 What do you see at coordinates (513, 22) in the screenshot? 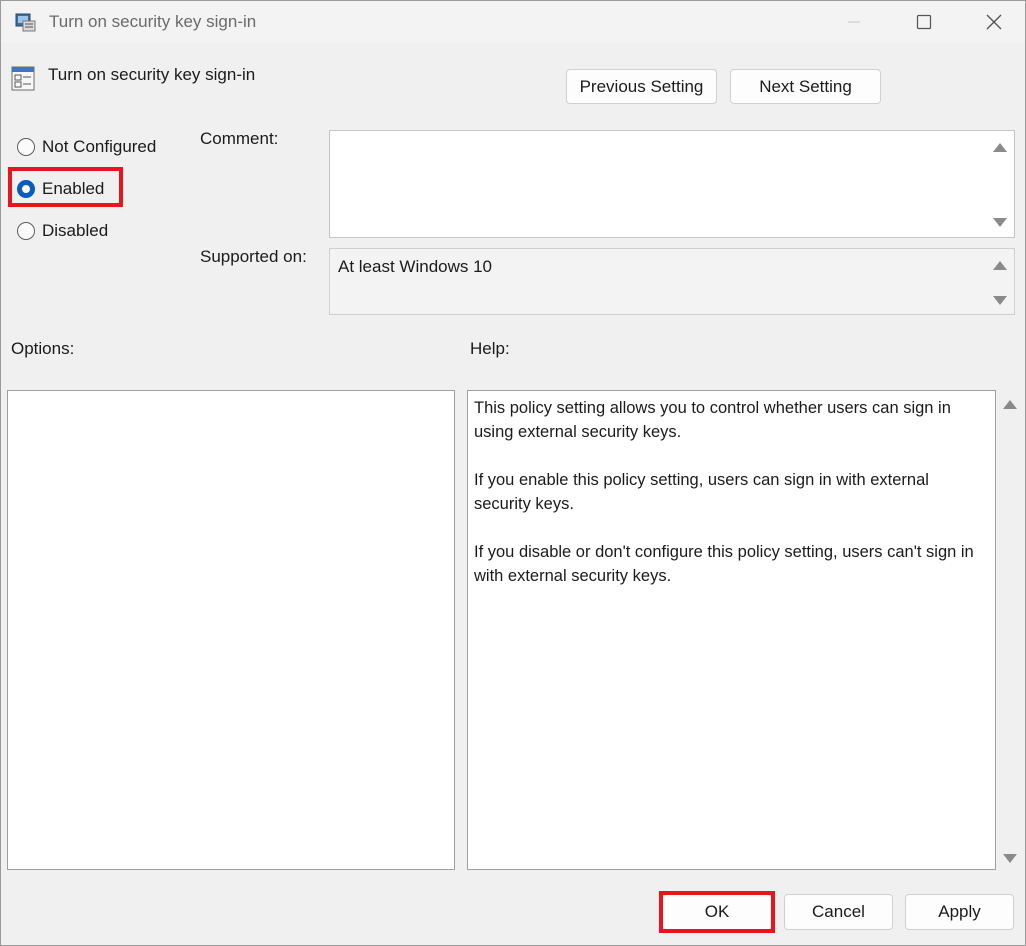
I see `title-bar: Turn on security key sign-in` at bounding box center [513, 22].